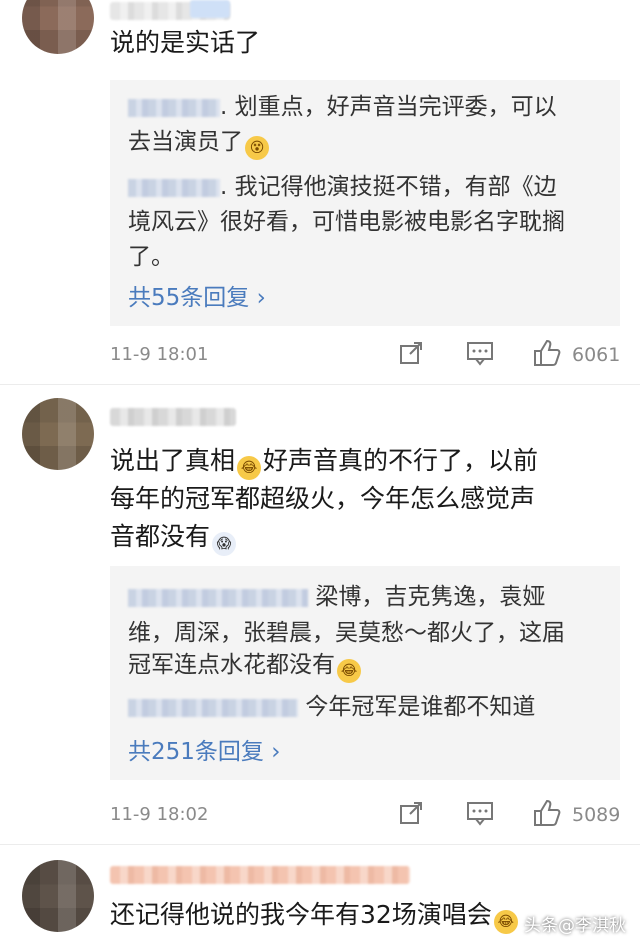 This screenshot has width=640, height=948. What do you see at coordinates (420, 707) in the screenshot?
I see `reply-text: 今年冠军是谁都不知道` at bounding box center [420, 707].